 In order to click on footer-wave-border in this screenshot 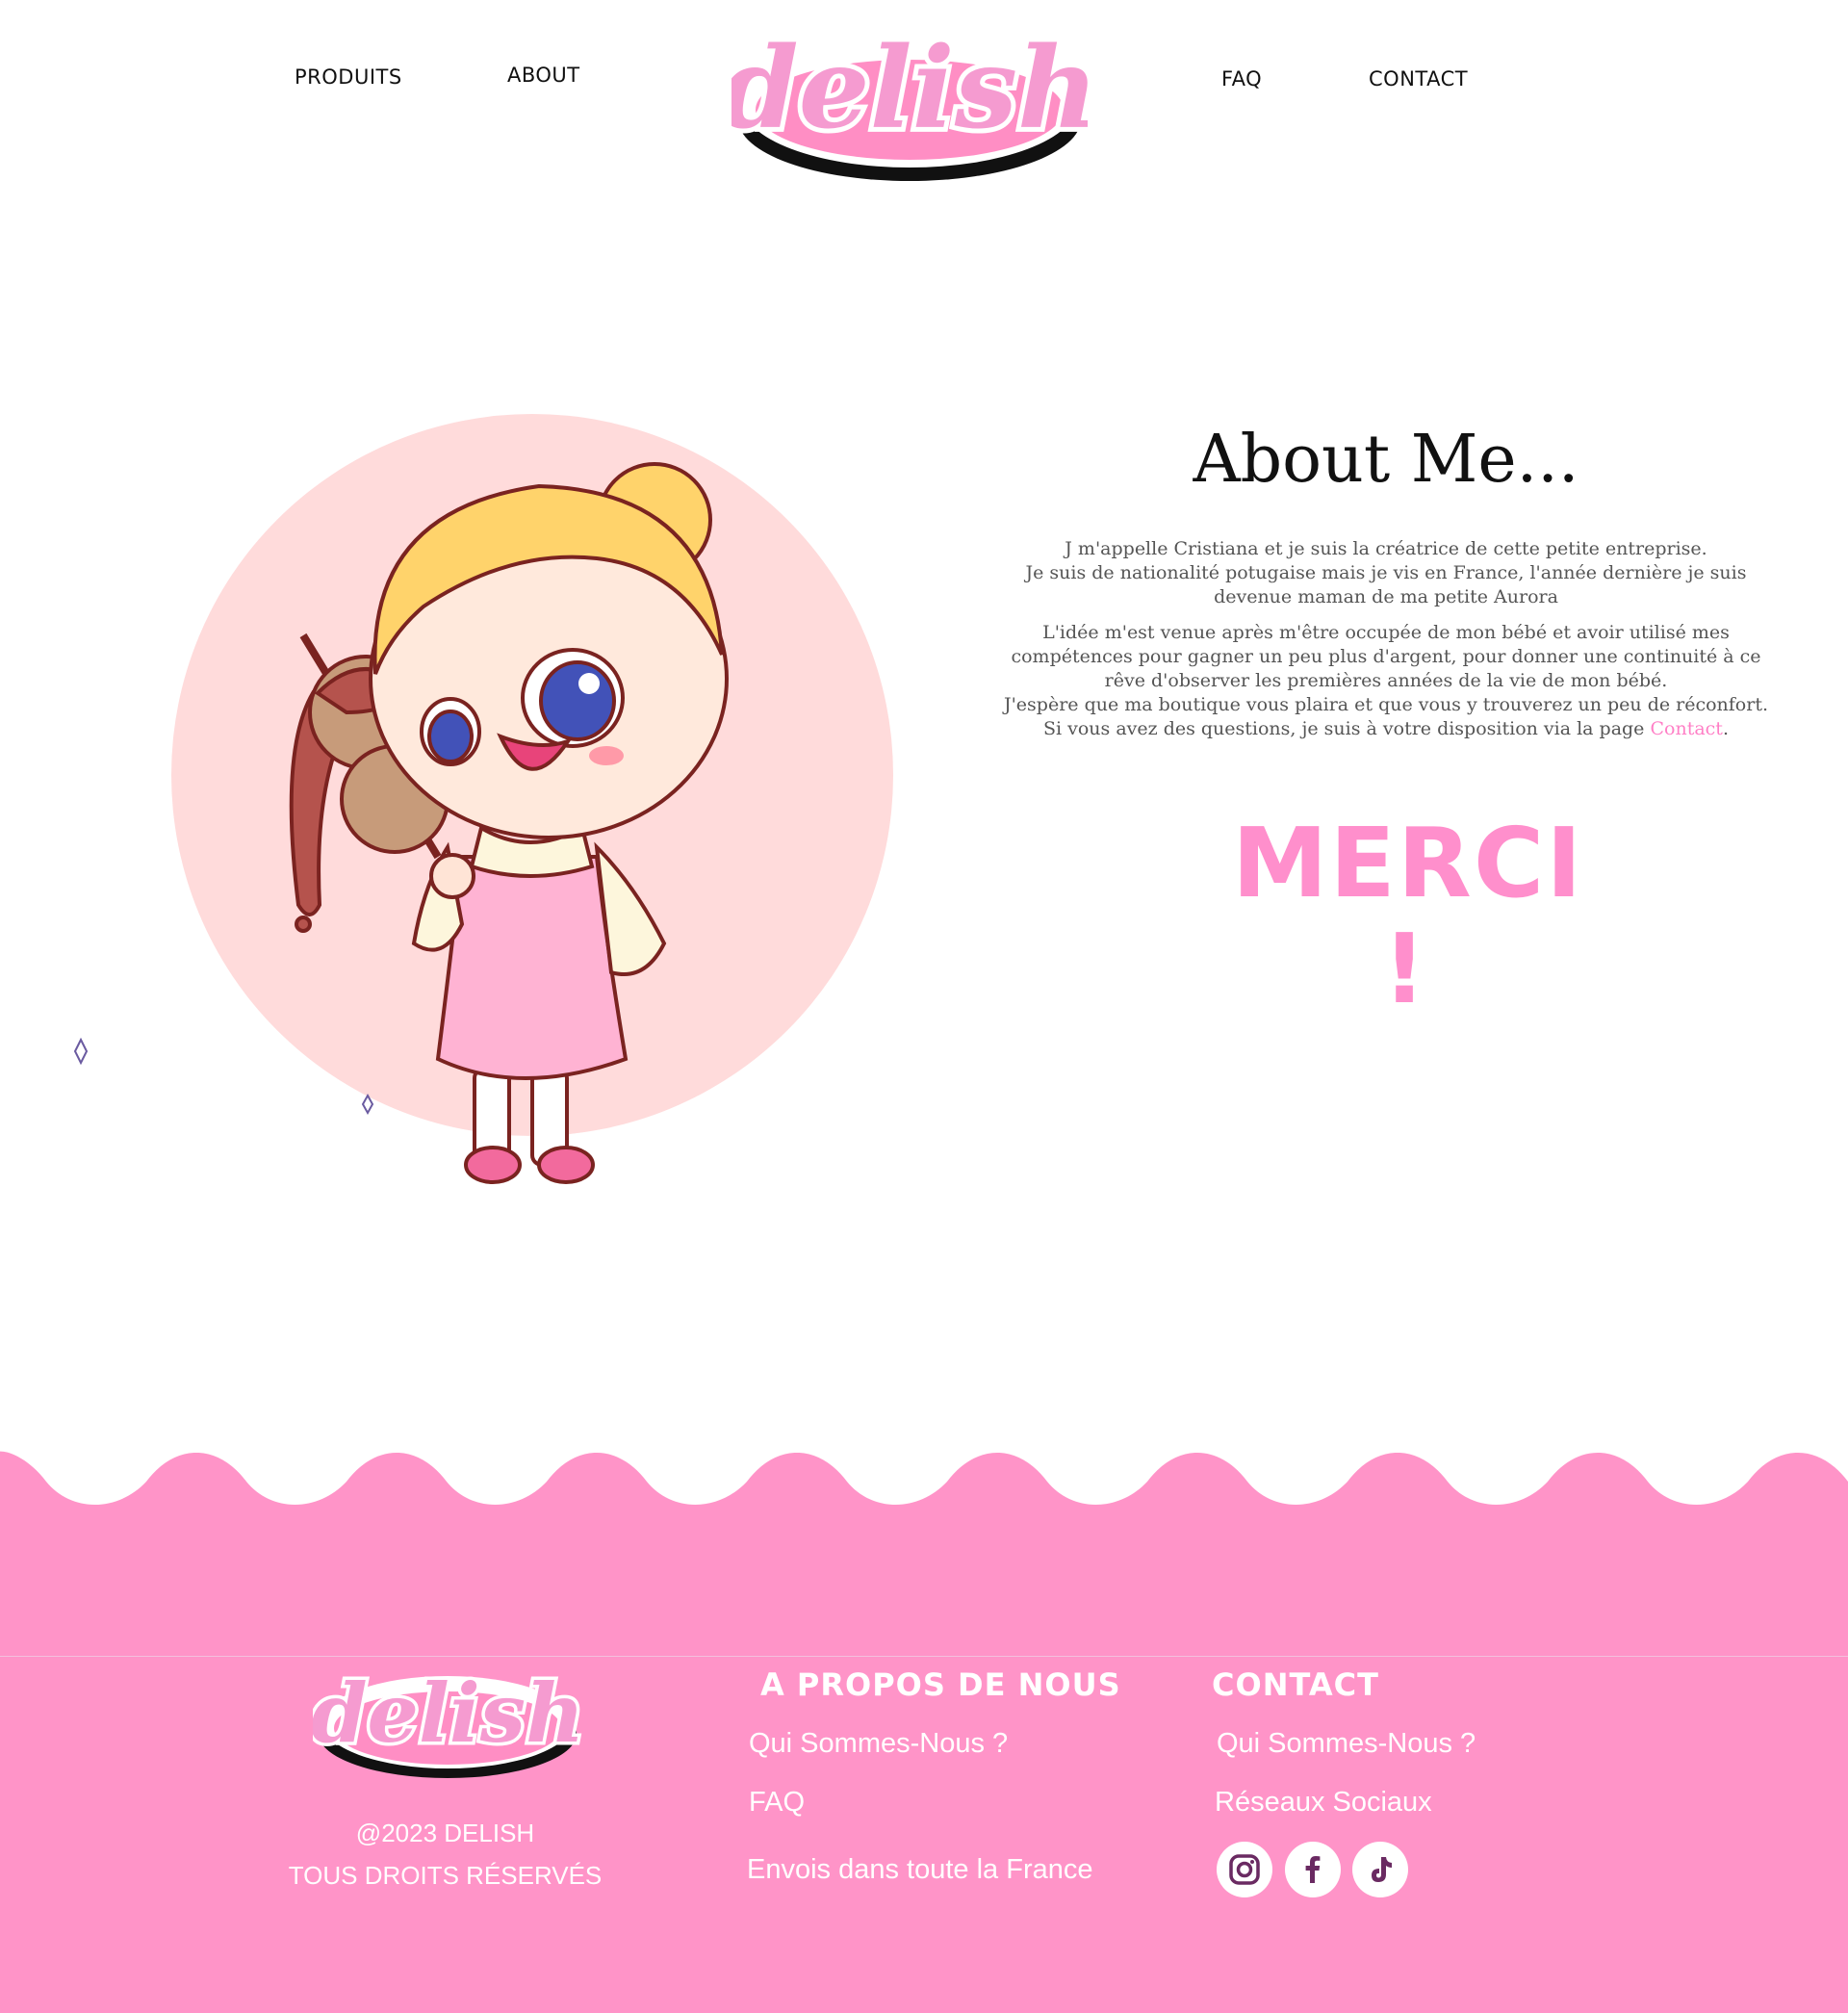, I will do `click(924, 1555)`.